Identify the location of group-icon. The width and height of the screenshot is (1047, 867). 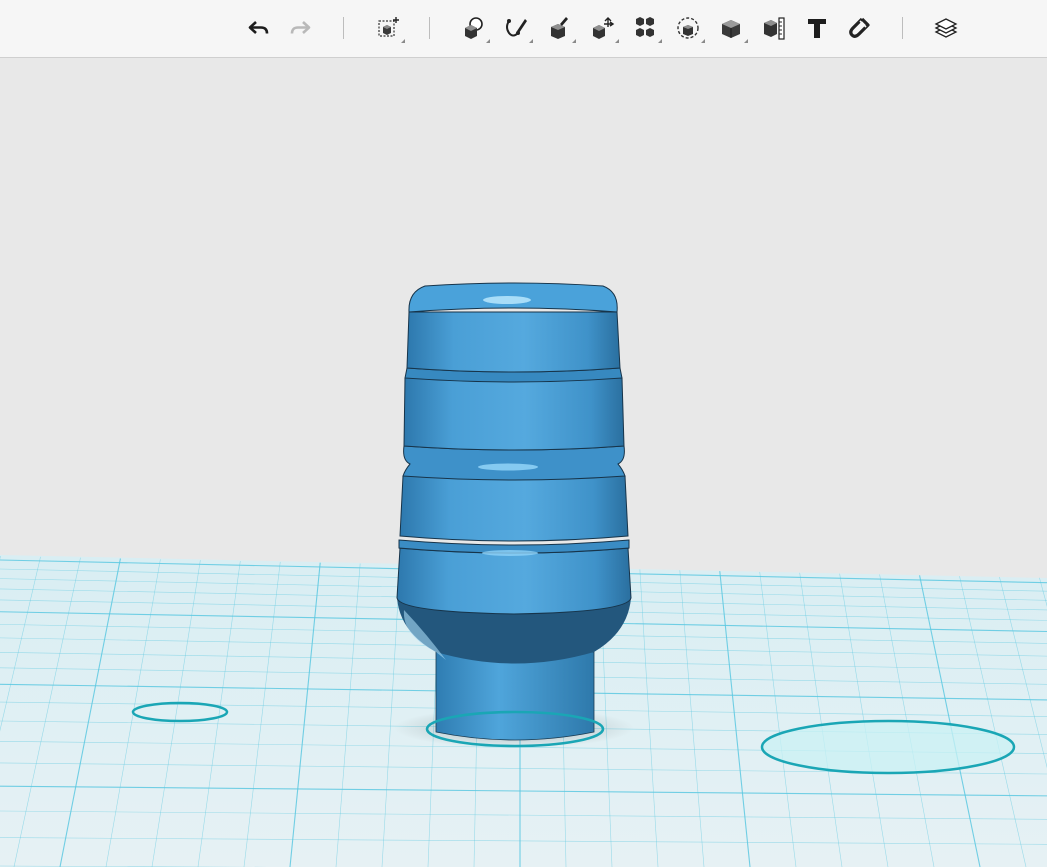
(688, 28).